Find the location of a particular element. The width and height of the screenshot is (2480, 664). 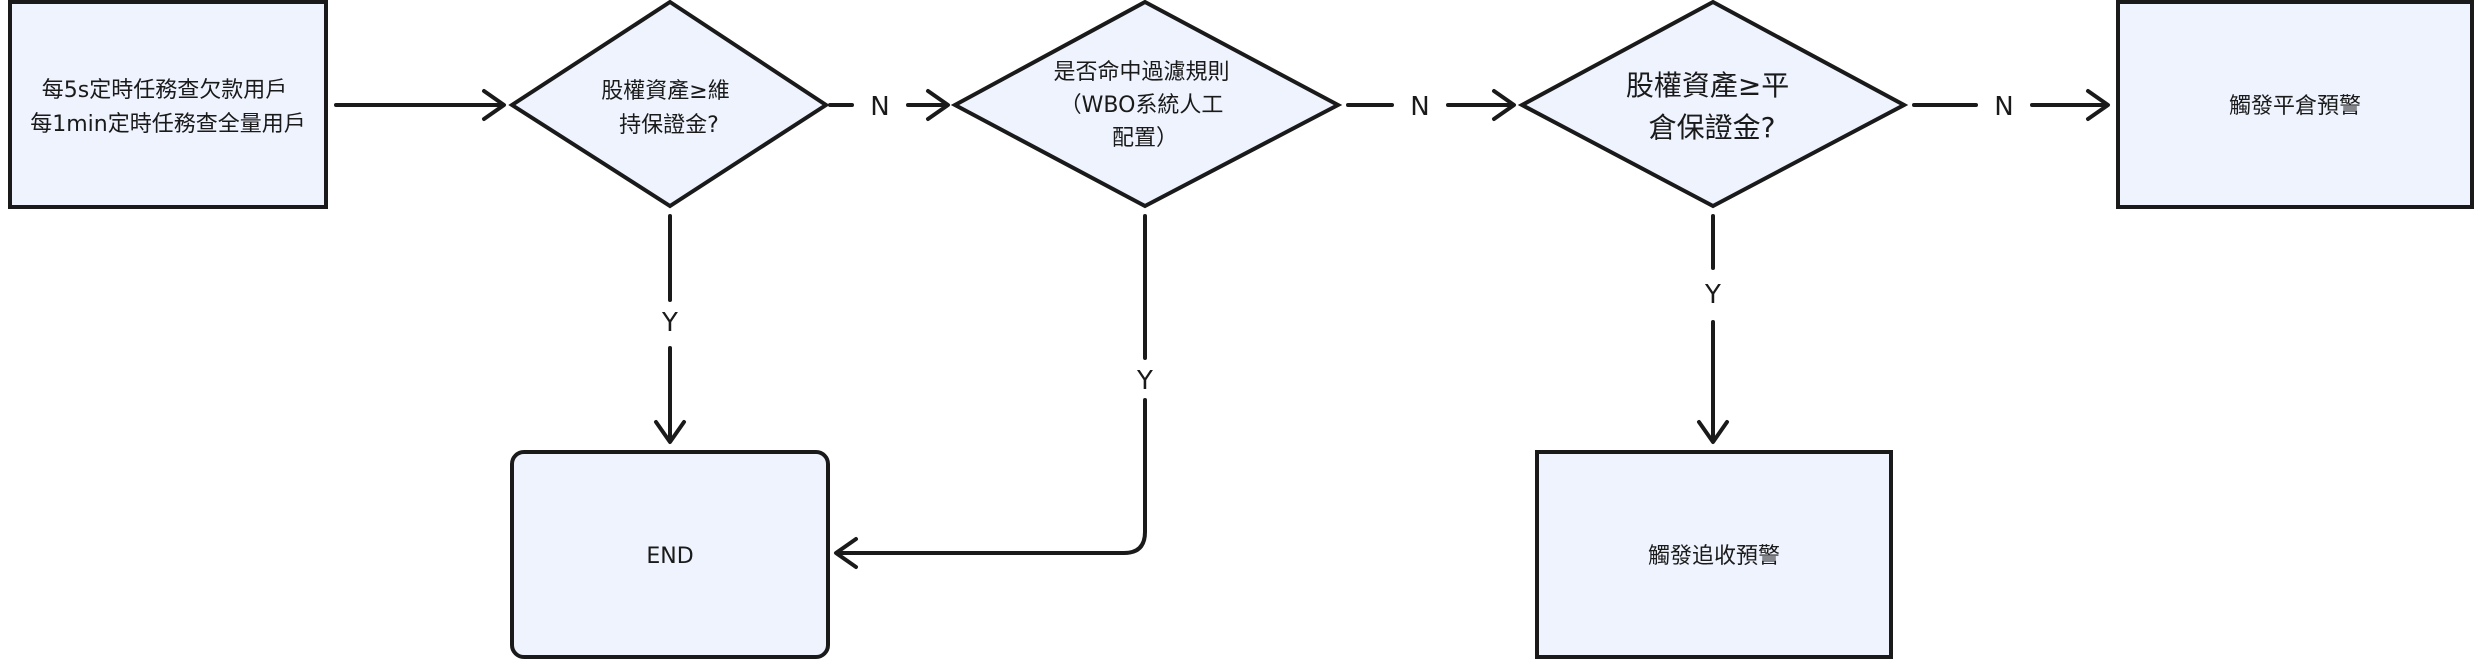

liquidation-alert-label: 觸發平倉預警 is located at coordinates (2295, 106).